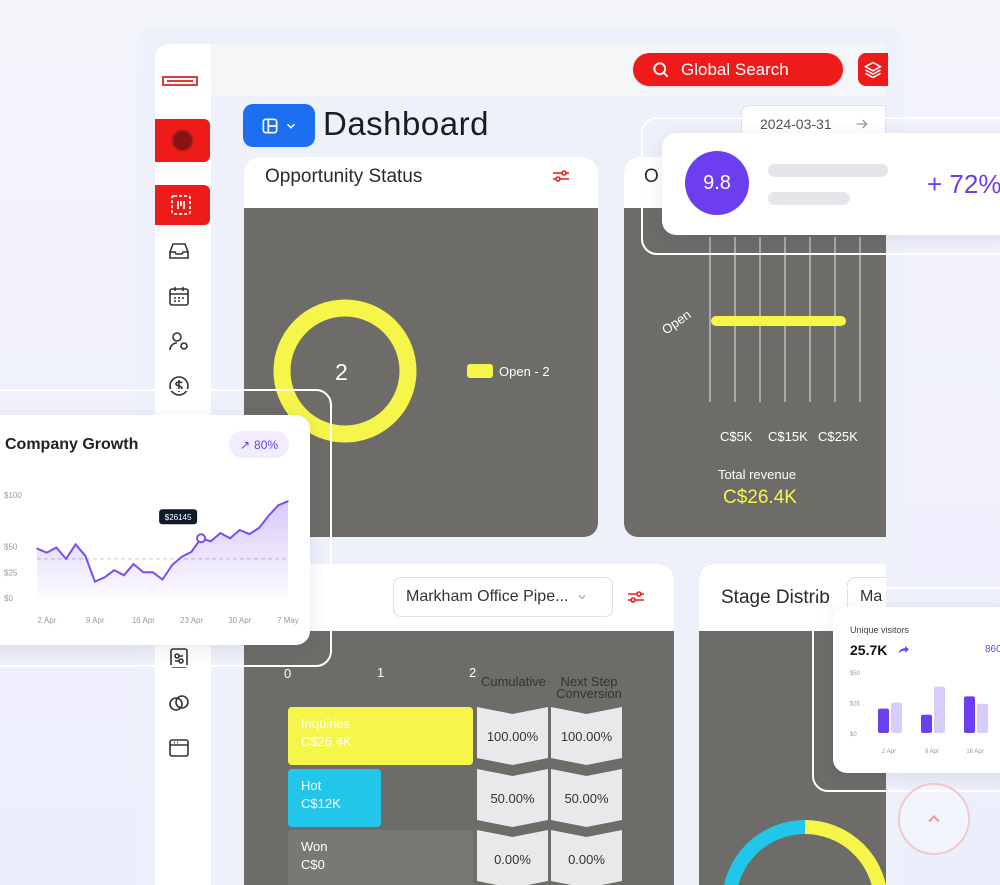 The height and width of the screenshot is (885, 1000). Describe the element at coordinates (736, 436) in the screenshot. I see `tick-label: C$5K` at that location.